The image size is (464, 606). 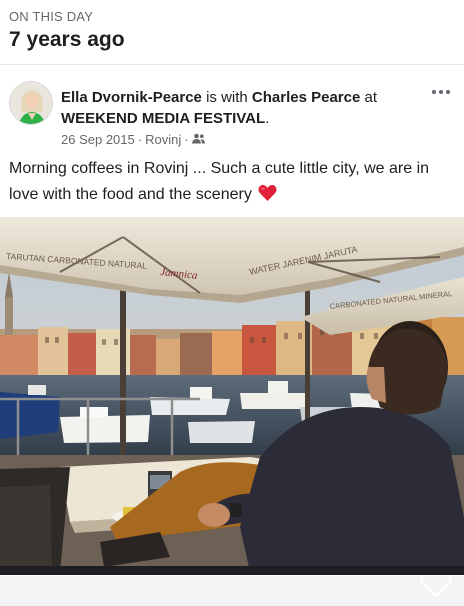 I want to click on more-options-icon, so click(x=441, y=92).